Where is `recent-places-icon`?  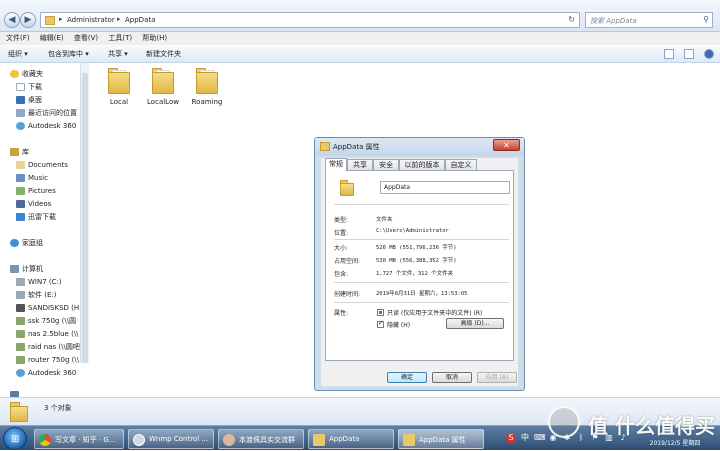 recent-places-icon is located at coordinates (20, 113).